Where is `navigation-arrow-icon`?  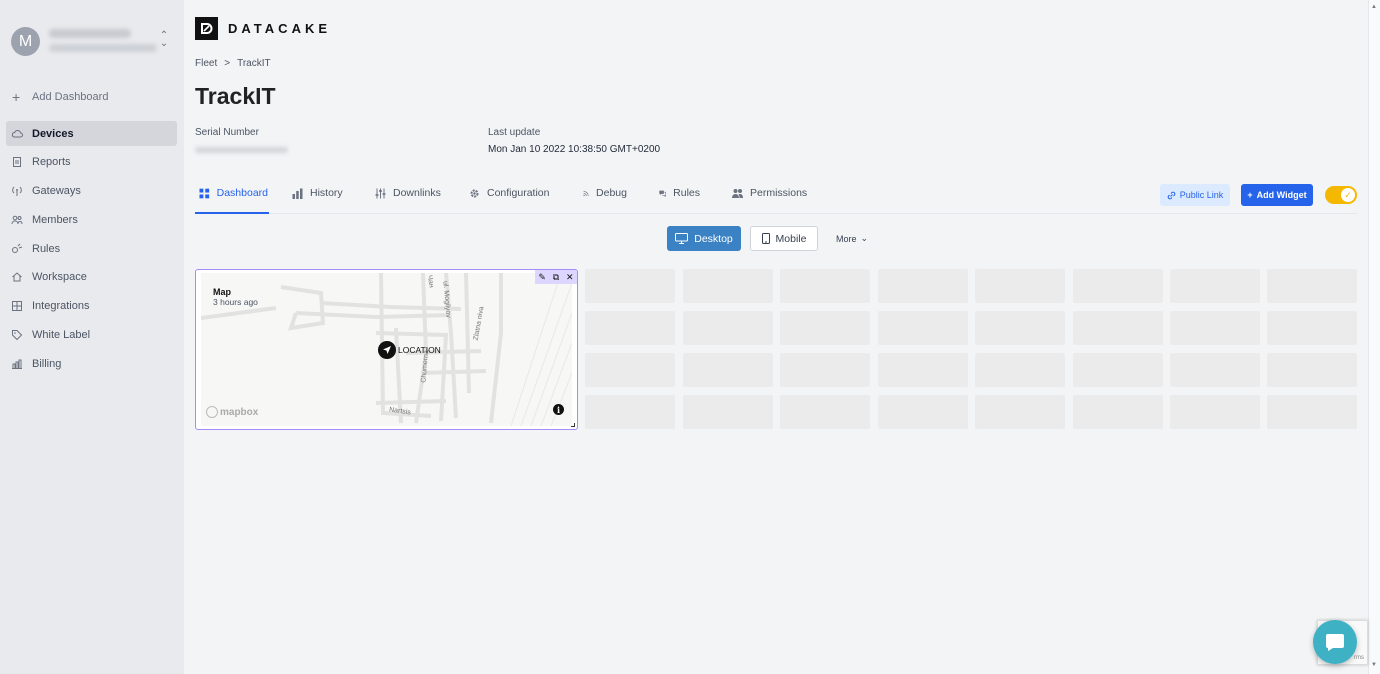 navigation-arrow-icon is located at coordinates (387, 350).